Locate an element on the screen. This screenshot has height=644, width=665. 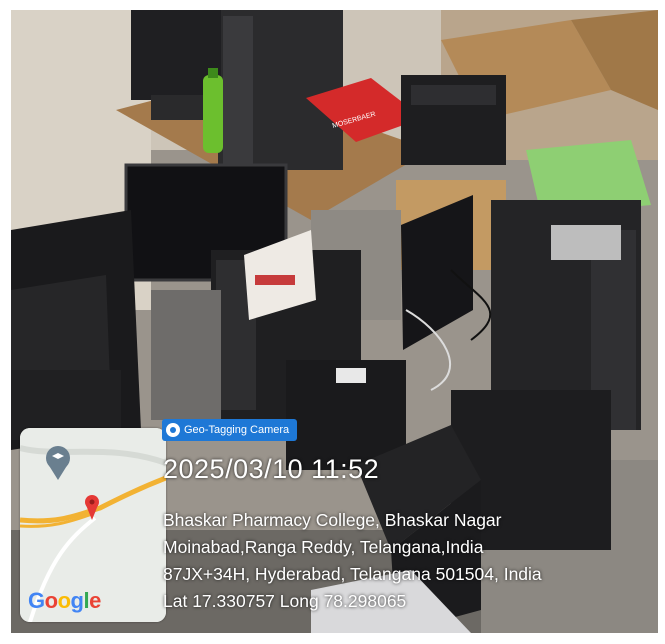
address-line-1: Bhaskar Pharmacy College, Bhaskar Nagar is located at coordinates (332, 520).